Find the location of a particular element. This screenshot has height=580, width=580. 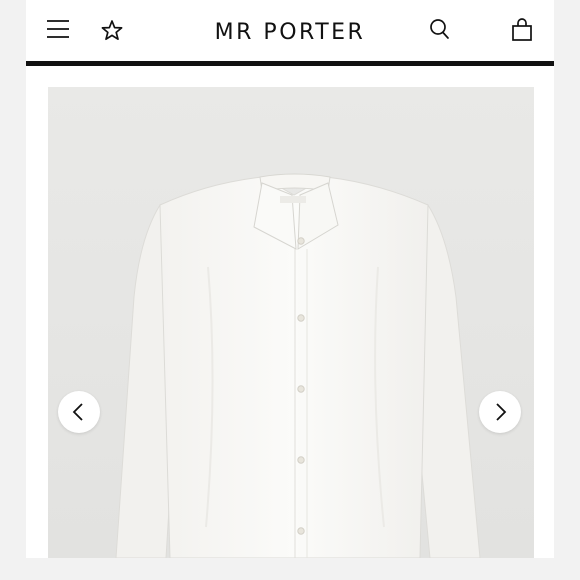

previous-image-button is located at coordinates (79, 412).